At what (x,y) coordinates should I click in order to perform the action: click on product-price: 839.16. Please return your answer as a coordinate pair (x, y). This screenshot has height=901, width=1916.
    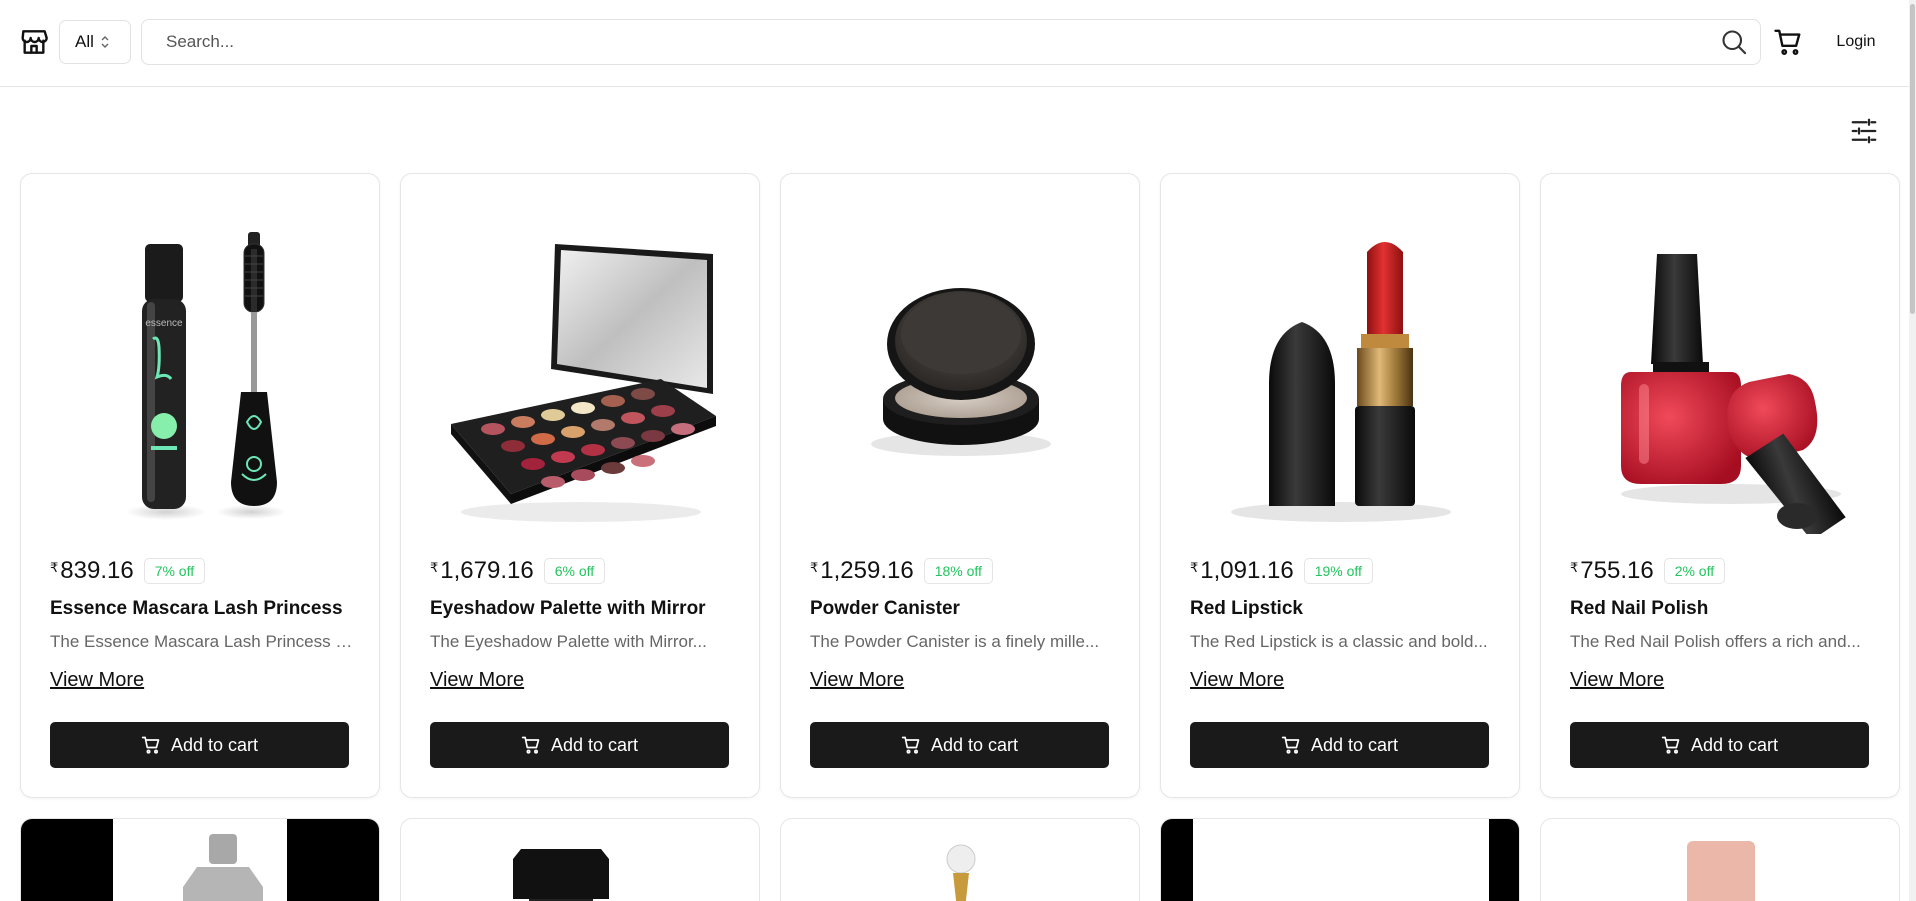
    Looking at the image, I should click on (97, 570).